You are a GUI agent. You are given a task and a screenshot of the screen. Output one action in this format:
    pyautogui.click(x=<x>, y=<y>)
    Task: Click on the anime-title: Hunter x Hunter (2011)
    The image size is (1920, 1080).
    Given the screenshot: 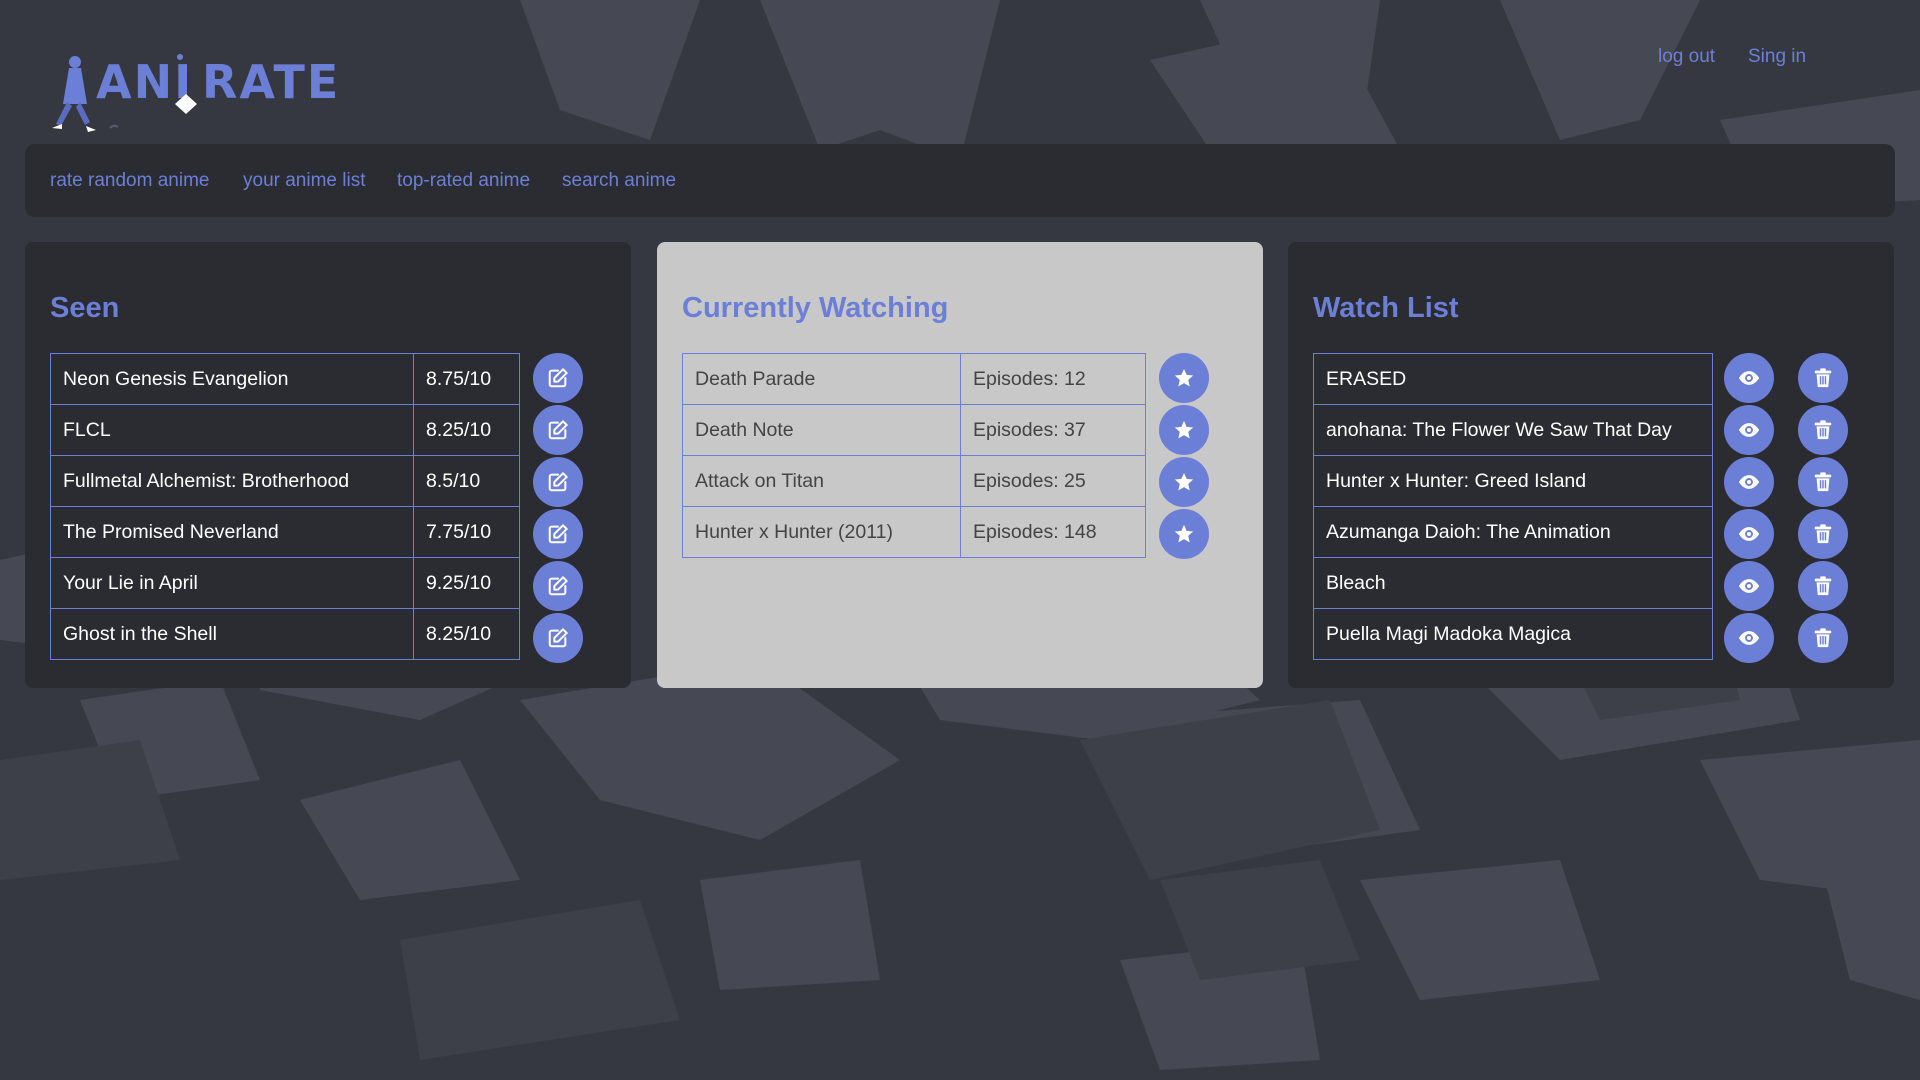 What is the action you would take?
    pyautogui.click(x=821, y=532)
    